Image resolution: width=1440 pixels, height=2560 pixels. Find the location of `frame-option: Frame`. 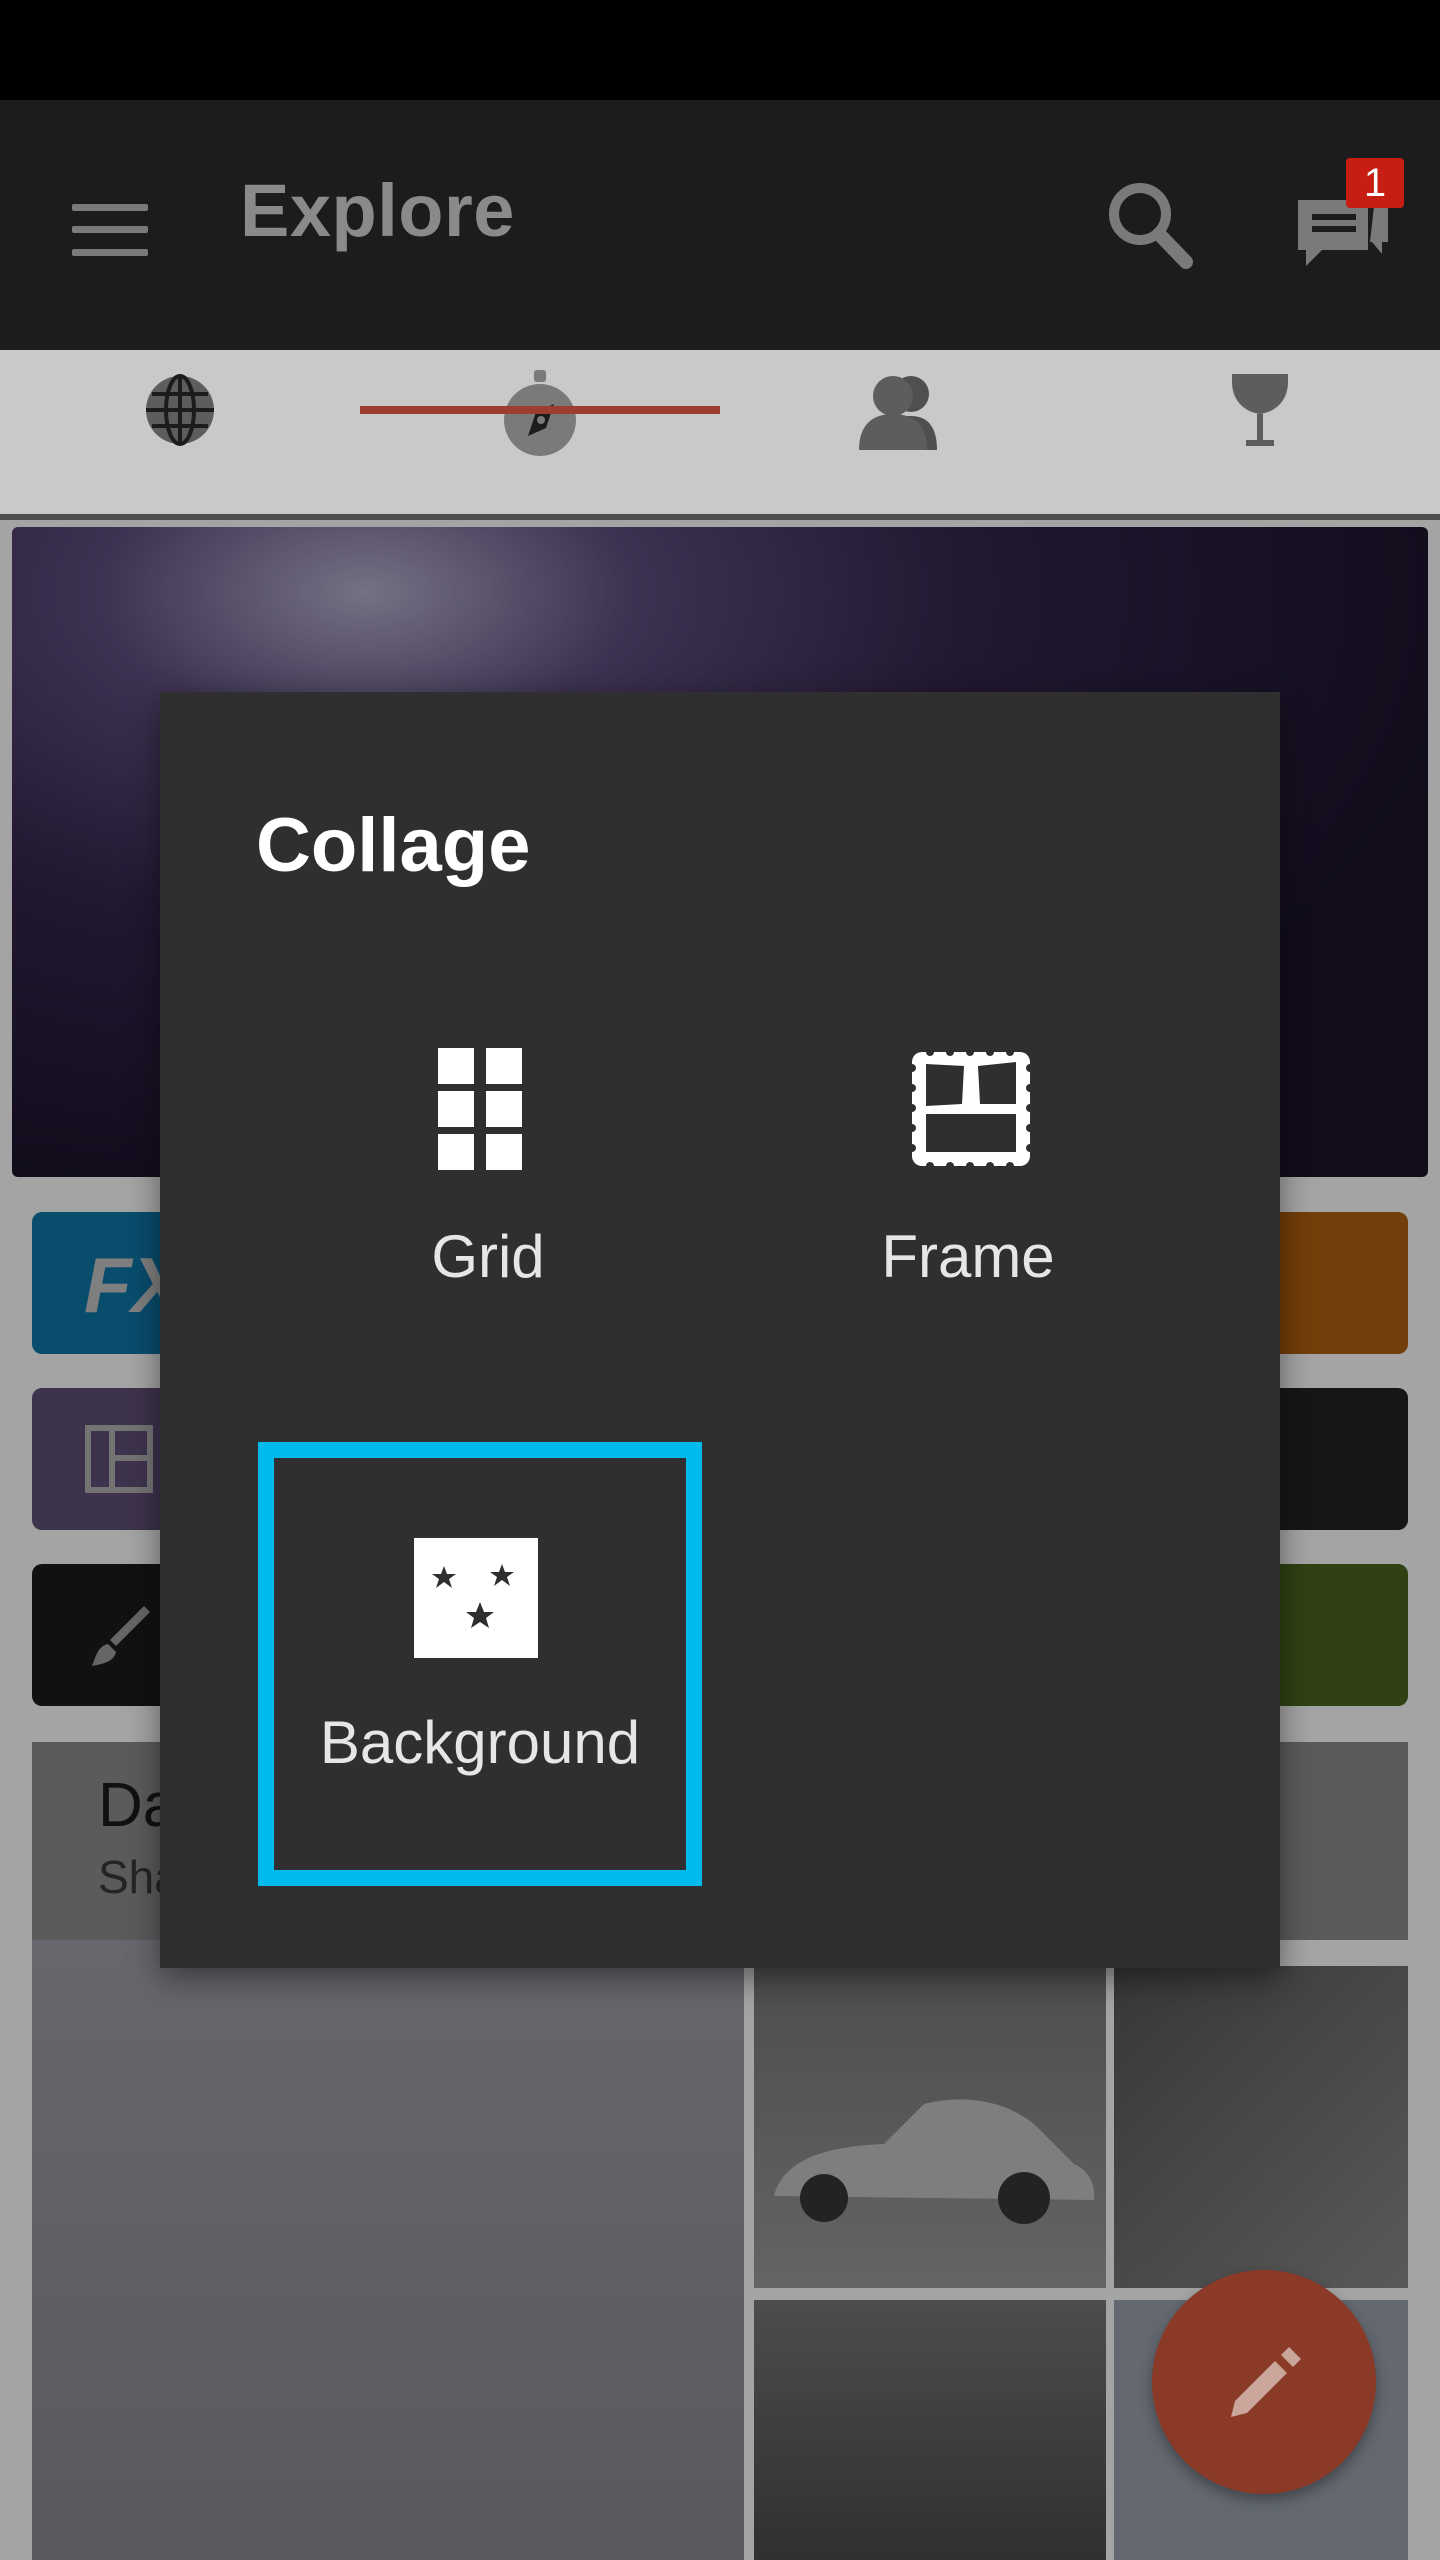

frame-option: Frame is located at coordinates (968, 1192).